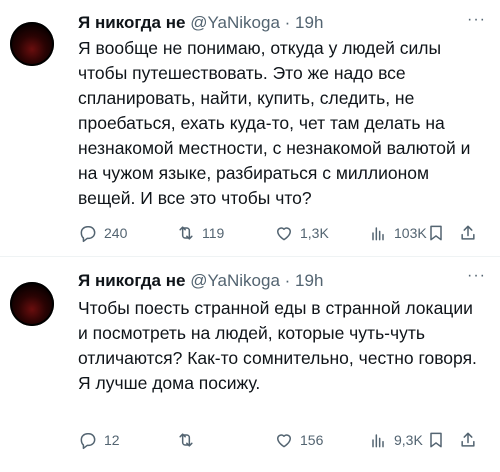 The image size is (500, 472). I want to click on like-button: 1,3K, so click(301, 233).